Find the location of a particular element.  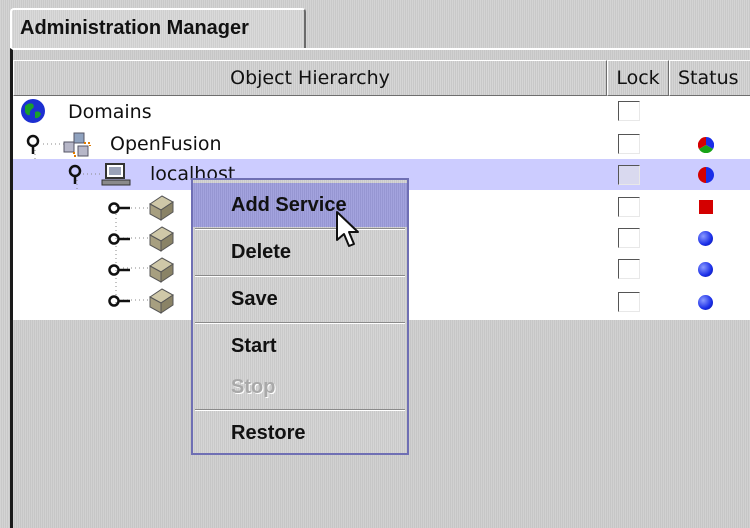

column-header-label: Object Hierarchy is located at coordinates (310, 78).